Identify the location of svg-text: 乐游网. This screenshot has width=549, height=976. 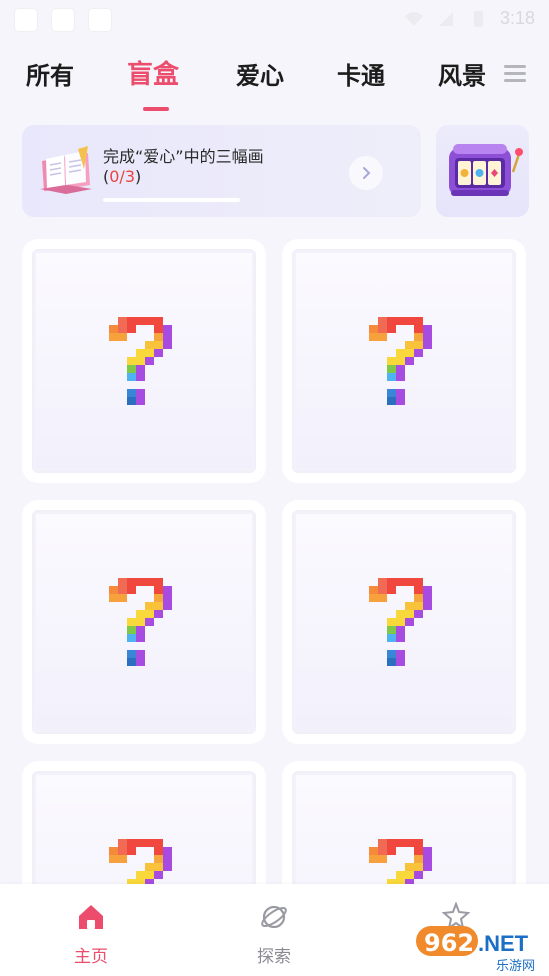
(515, 965).